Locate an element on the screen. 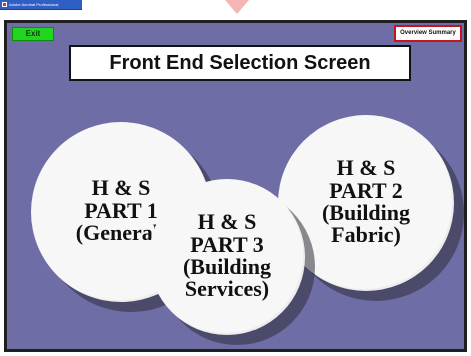 Image resolution: width=471 pixels, height=356 pixels. overview-summary-button: Overview Summary is located at coordinates (428, 33).